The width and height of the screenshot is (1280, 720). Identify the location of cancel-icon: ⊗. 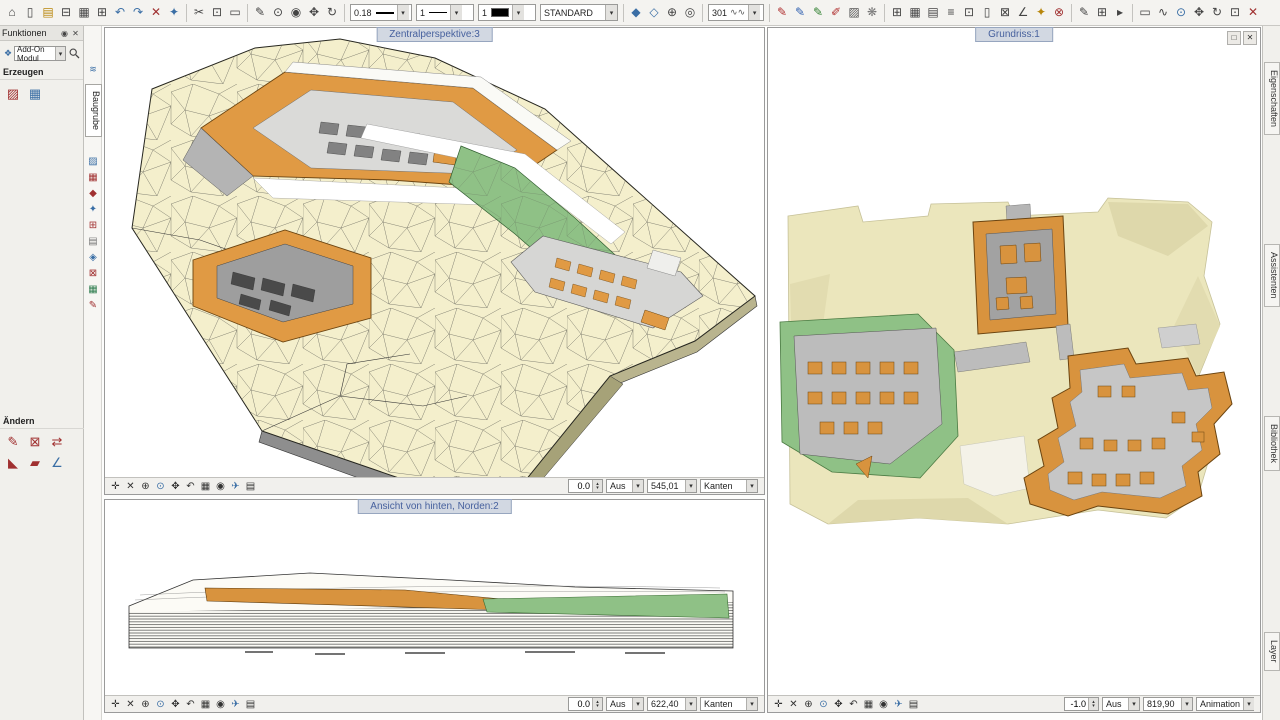
(1059, 12).